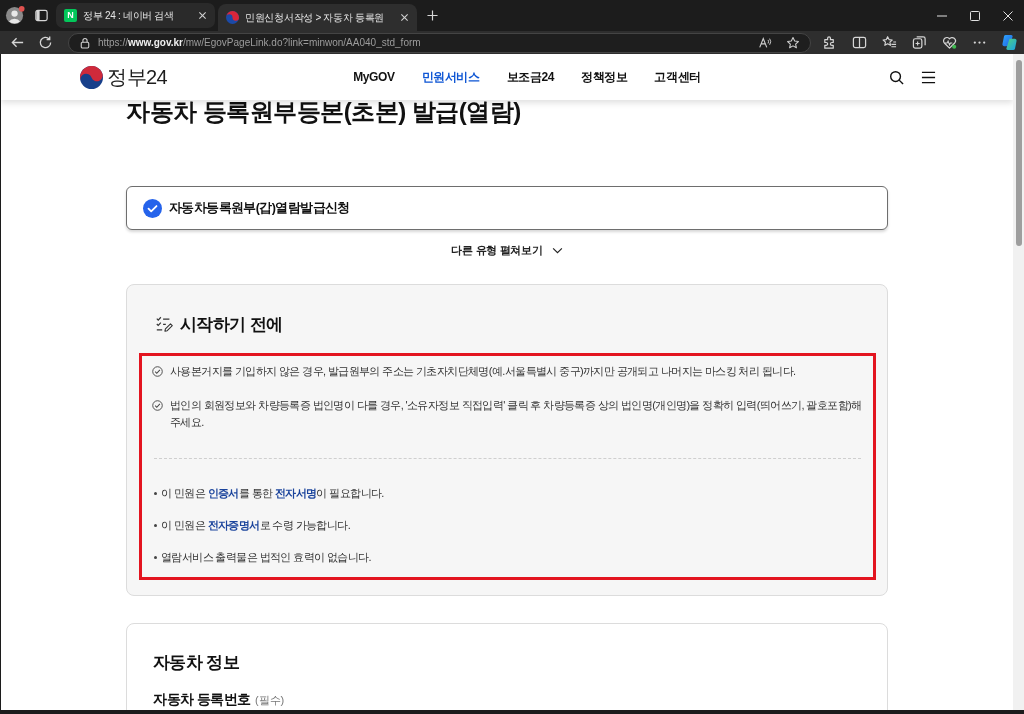 Image resolution: width=1024 pixels, height=714 pixels. What do you see at coordinates (829, 42) in the screenshot?
I see `puzzle-icon` at bounding box center [829, 42].